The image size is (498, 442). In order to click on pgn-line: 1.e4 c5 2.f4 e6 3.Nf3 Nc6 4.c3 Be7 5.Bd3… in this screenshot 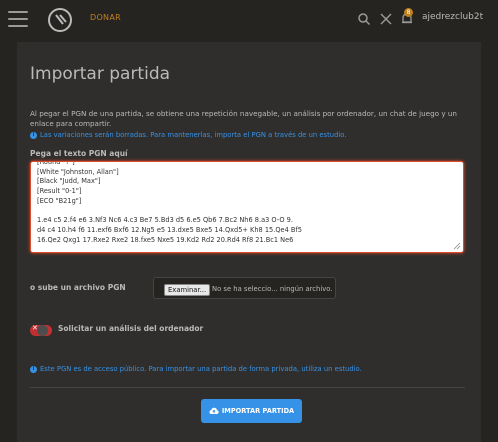, I will do `click(165, 220)`.